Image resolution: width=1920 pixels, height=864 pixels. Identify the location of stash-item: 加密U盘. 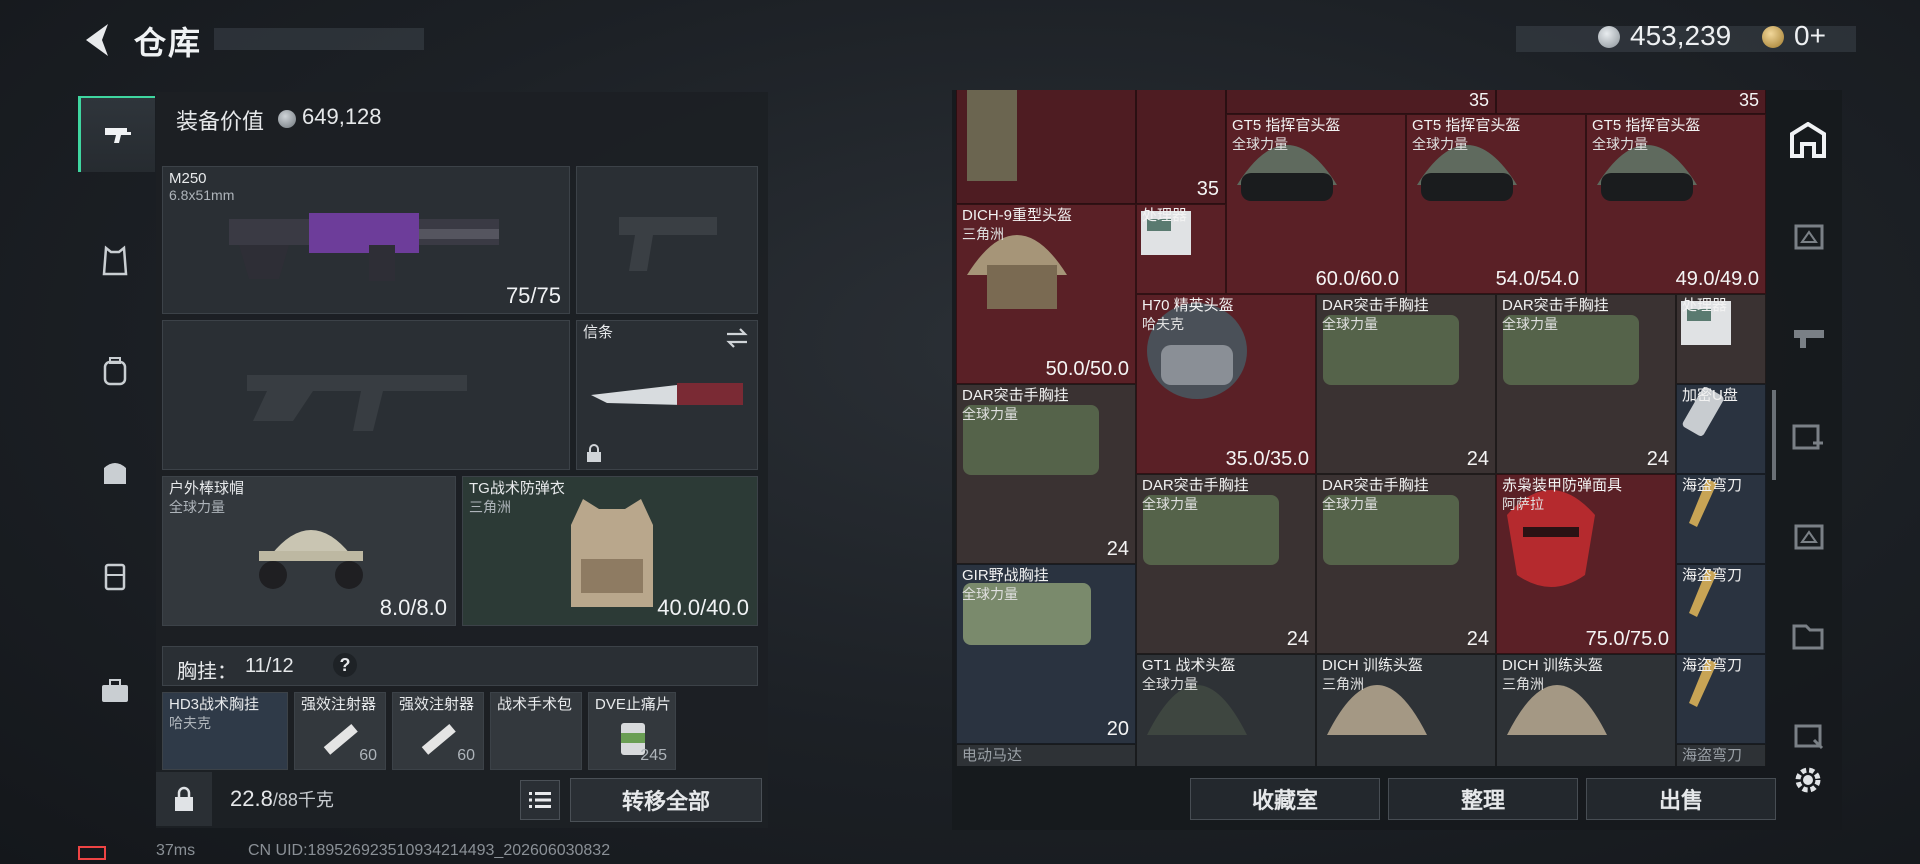
(1721, 429).